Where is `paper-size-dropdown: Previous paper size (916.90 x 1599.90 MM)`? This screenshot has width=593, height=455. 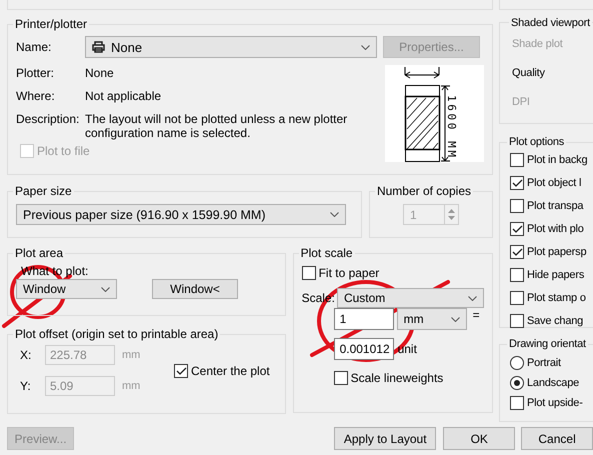 paper-size-dropdown: Previous paper size (916.90 x 1599.90 MM) is located at coordinates (181, 214).